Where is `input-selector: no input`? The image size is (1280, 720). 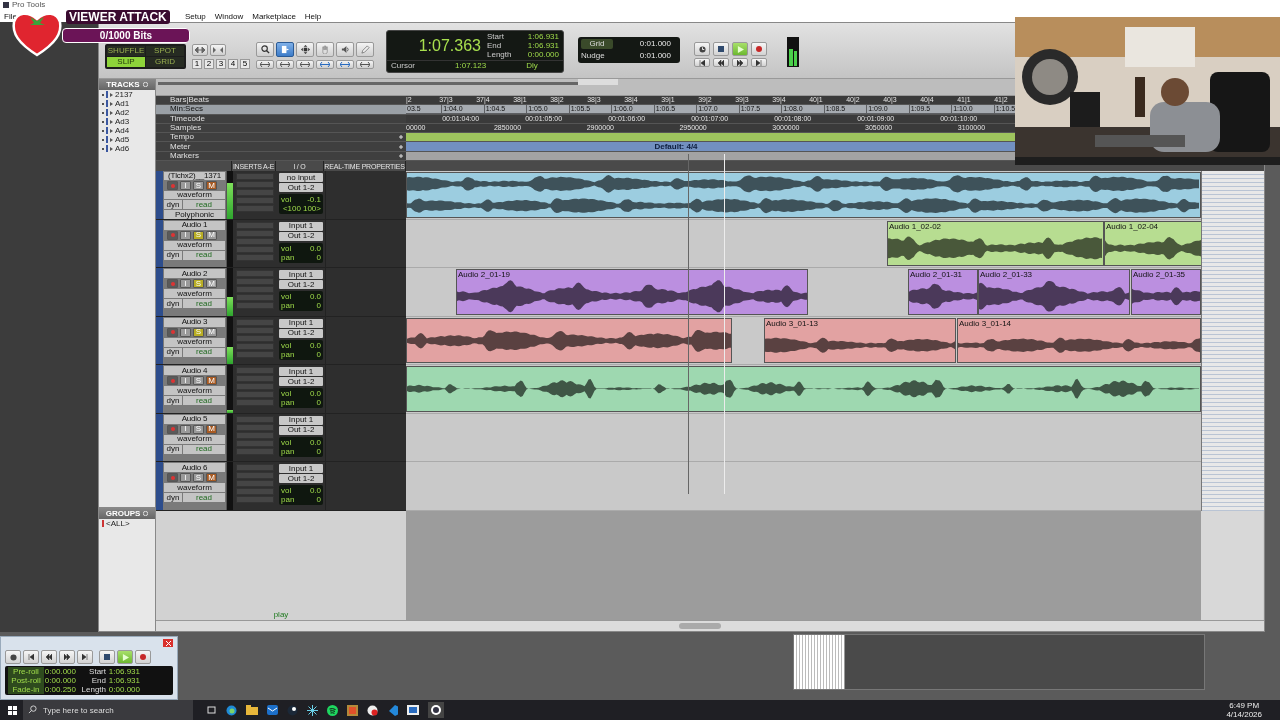
input-selector: no input is located at coordinates (301, 178).